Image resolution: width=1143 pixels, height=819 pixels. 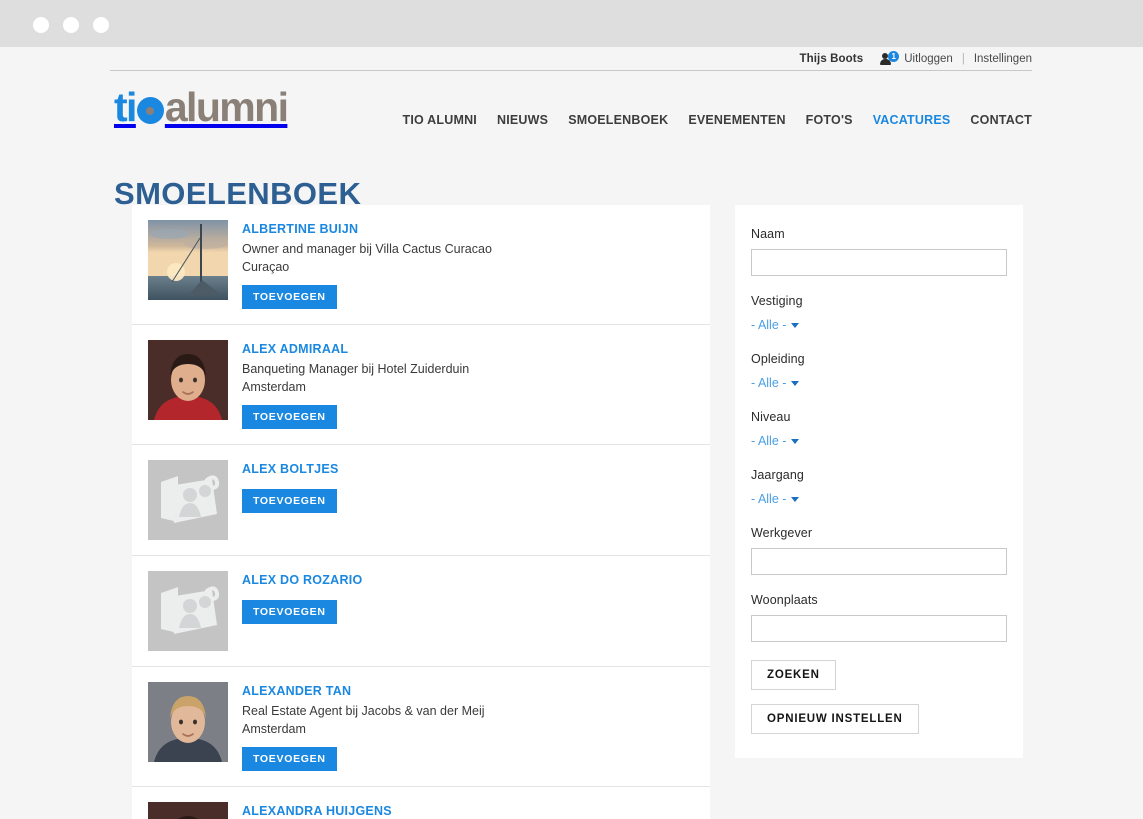 I want to click on site-logo: ti alumni, so click(x=201, y=107).